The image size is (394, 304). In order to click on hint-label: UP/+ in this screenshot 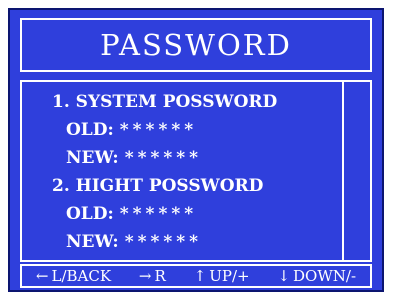, I will do `click(229, 276)`.